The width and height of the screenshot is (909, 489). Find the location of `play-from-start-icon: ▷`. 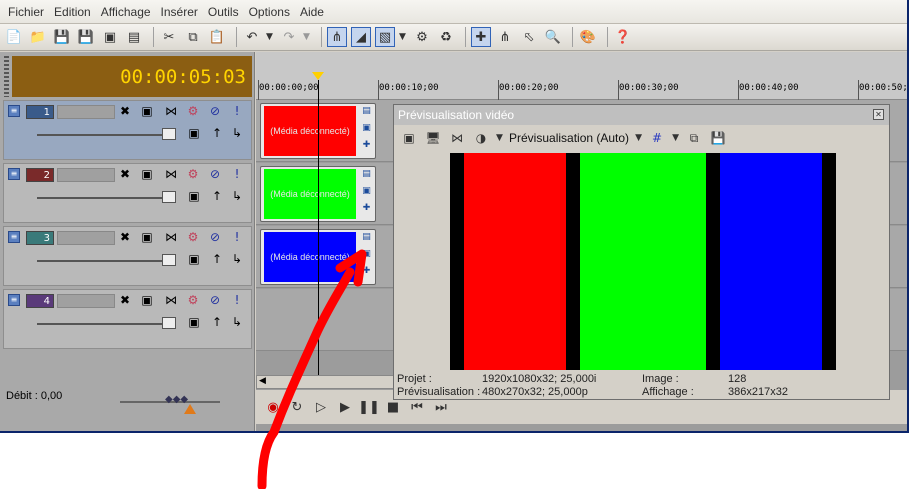

play-from-start-icon: ▷ is located at coordinates (321, 407).